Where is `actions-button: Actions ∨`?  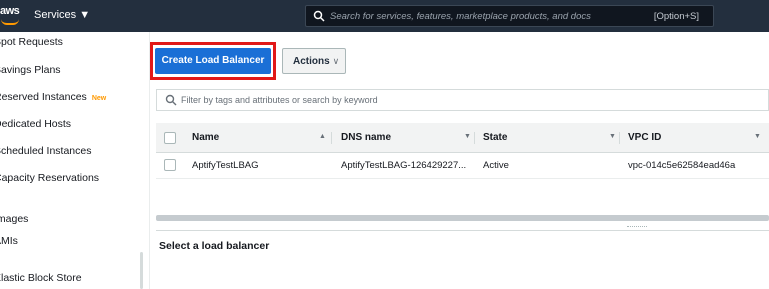
actions-button: Actions ∨ is located at coordinates (314, 61).